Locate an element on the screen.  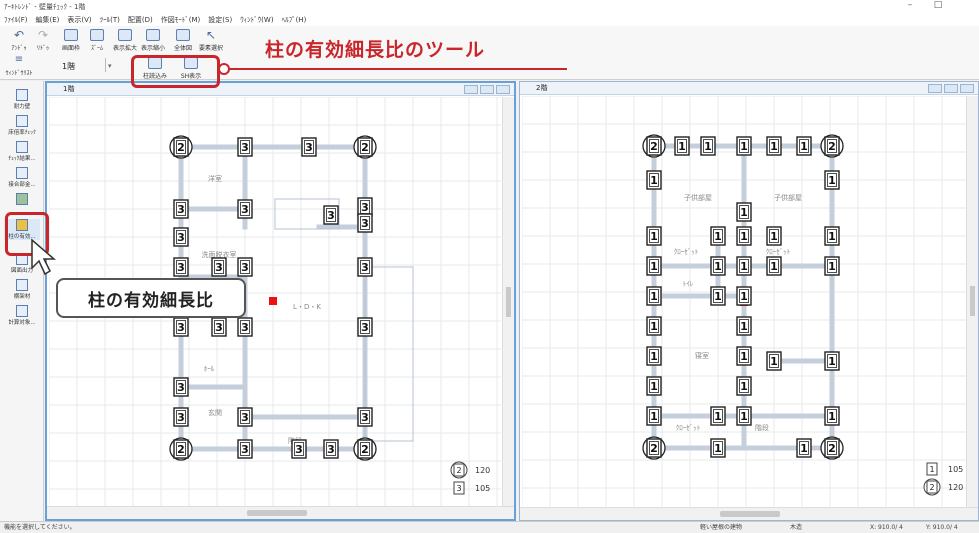
status-mode: 軽い屋根の建物 is located at coordinates (721, 527).